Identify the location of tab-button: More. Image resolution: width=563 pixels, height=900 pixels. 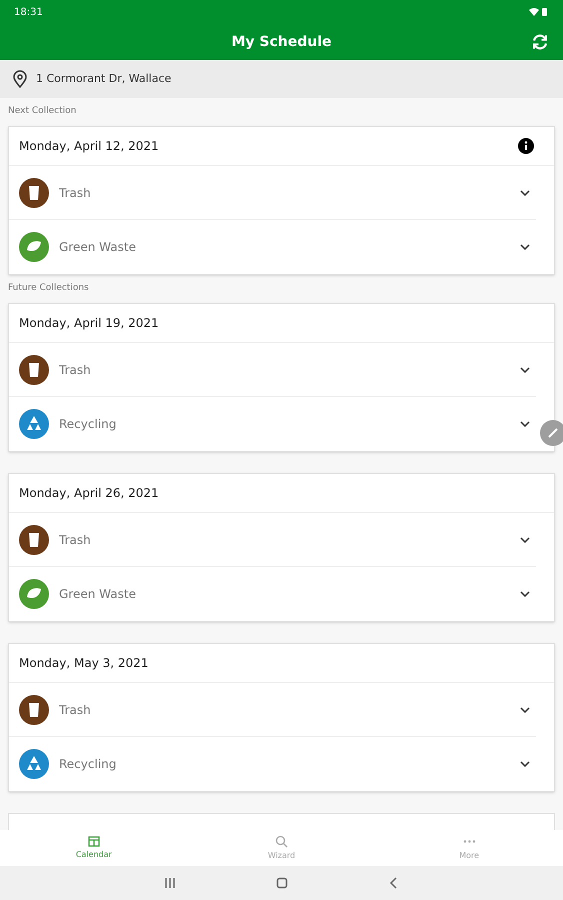
(469, 848).